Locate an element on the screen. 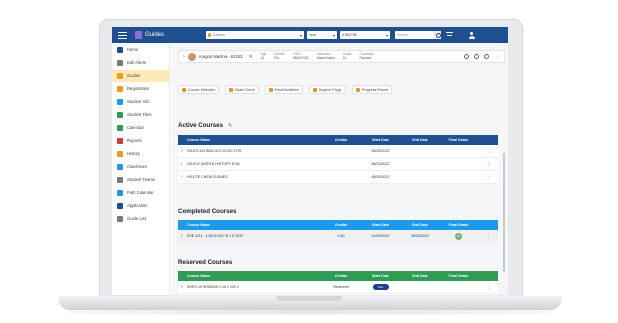 The image size is (618, 323). sidebar-item-path-calendar: Path Calendar is located at coordinates (140, 193).